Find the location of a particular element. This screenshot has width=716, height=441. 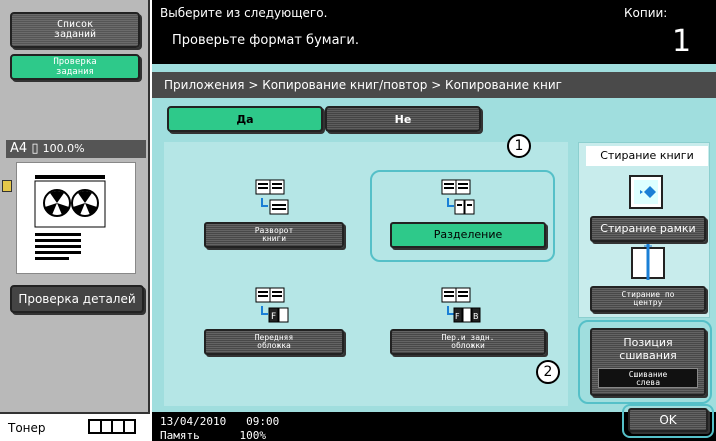

center-erase-button: Стирание по центру is located at coordinates (648, 299).